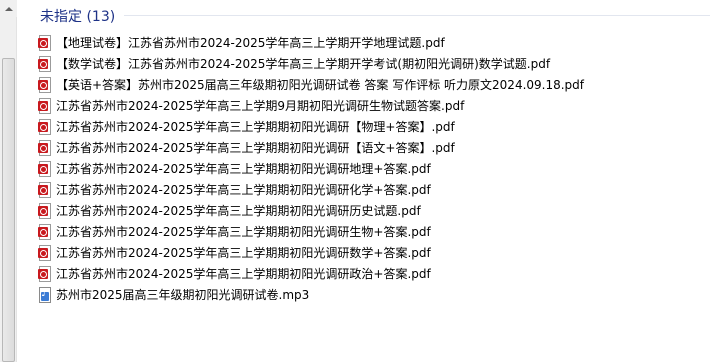 The width and height of the screenshot is (710, 362). Describe the element at coordinates (260, 106) in the screenshot. I see `file-name: 江苏省苏州市2024-2025学年高三上学期9月期初阳光调研生物试题答案.pdf` at that location.